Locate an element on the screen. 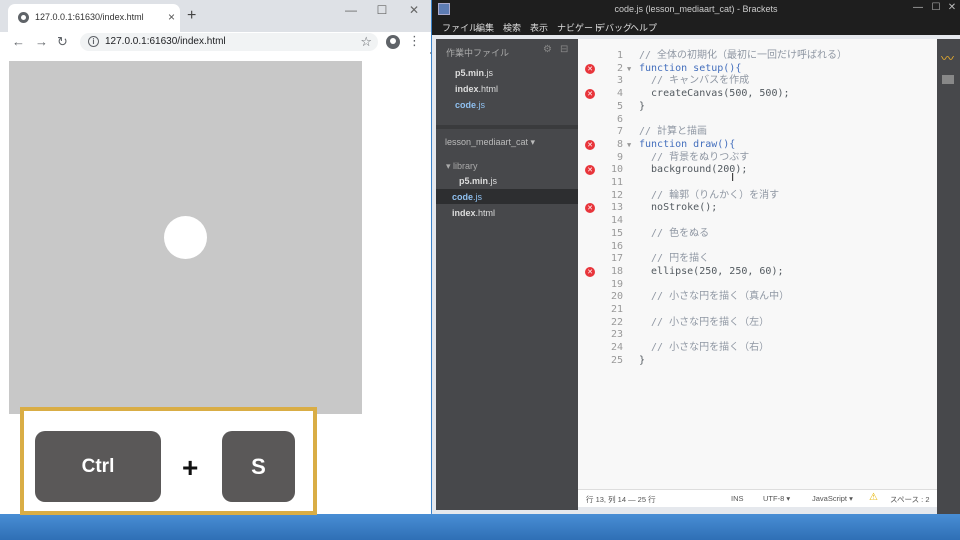 The width and height of the screenshot is (960, 540). code-text: function setup(){ is located at coordinates (690, 68).